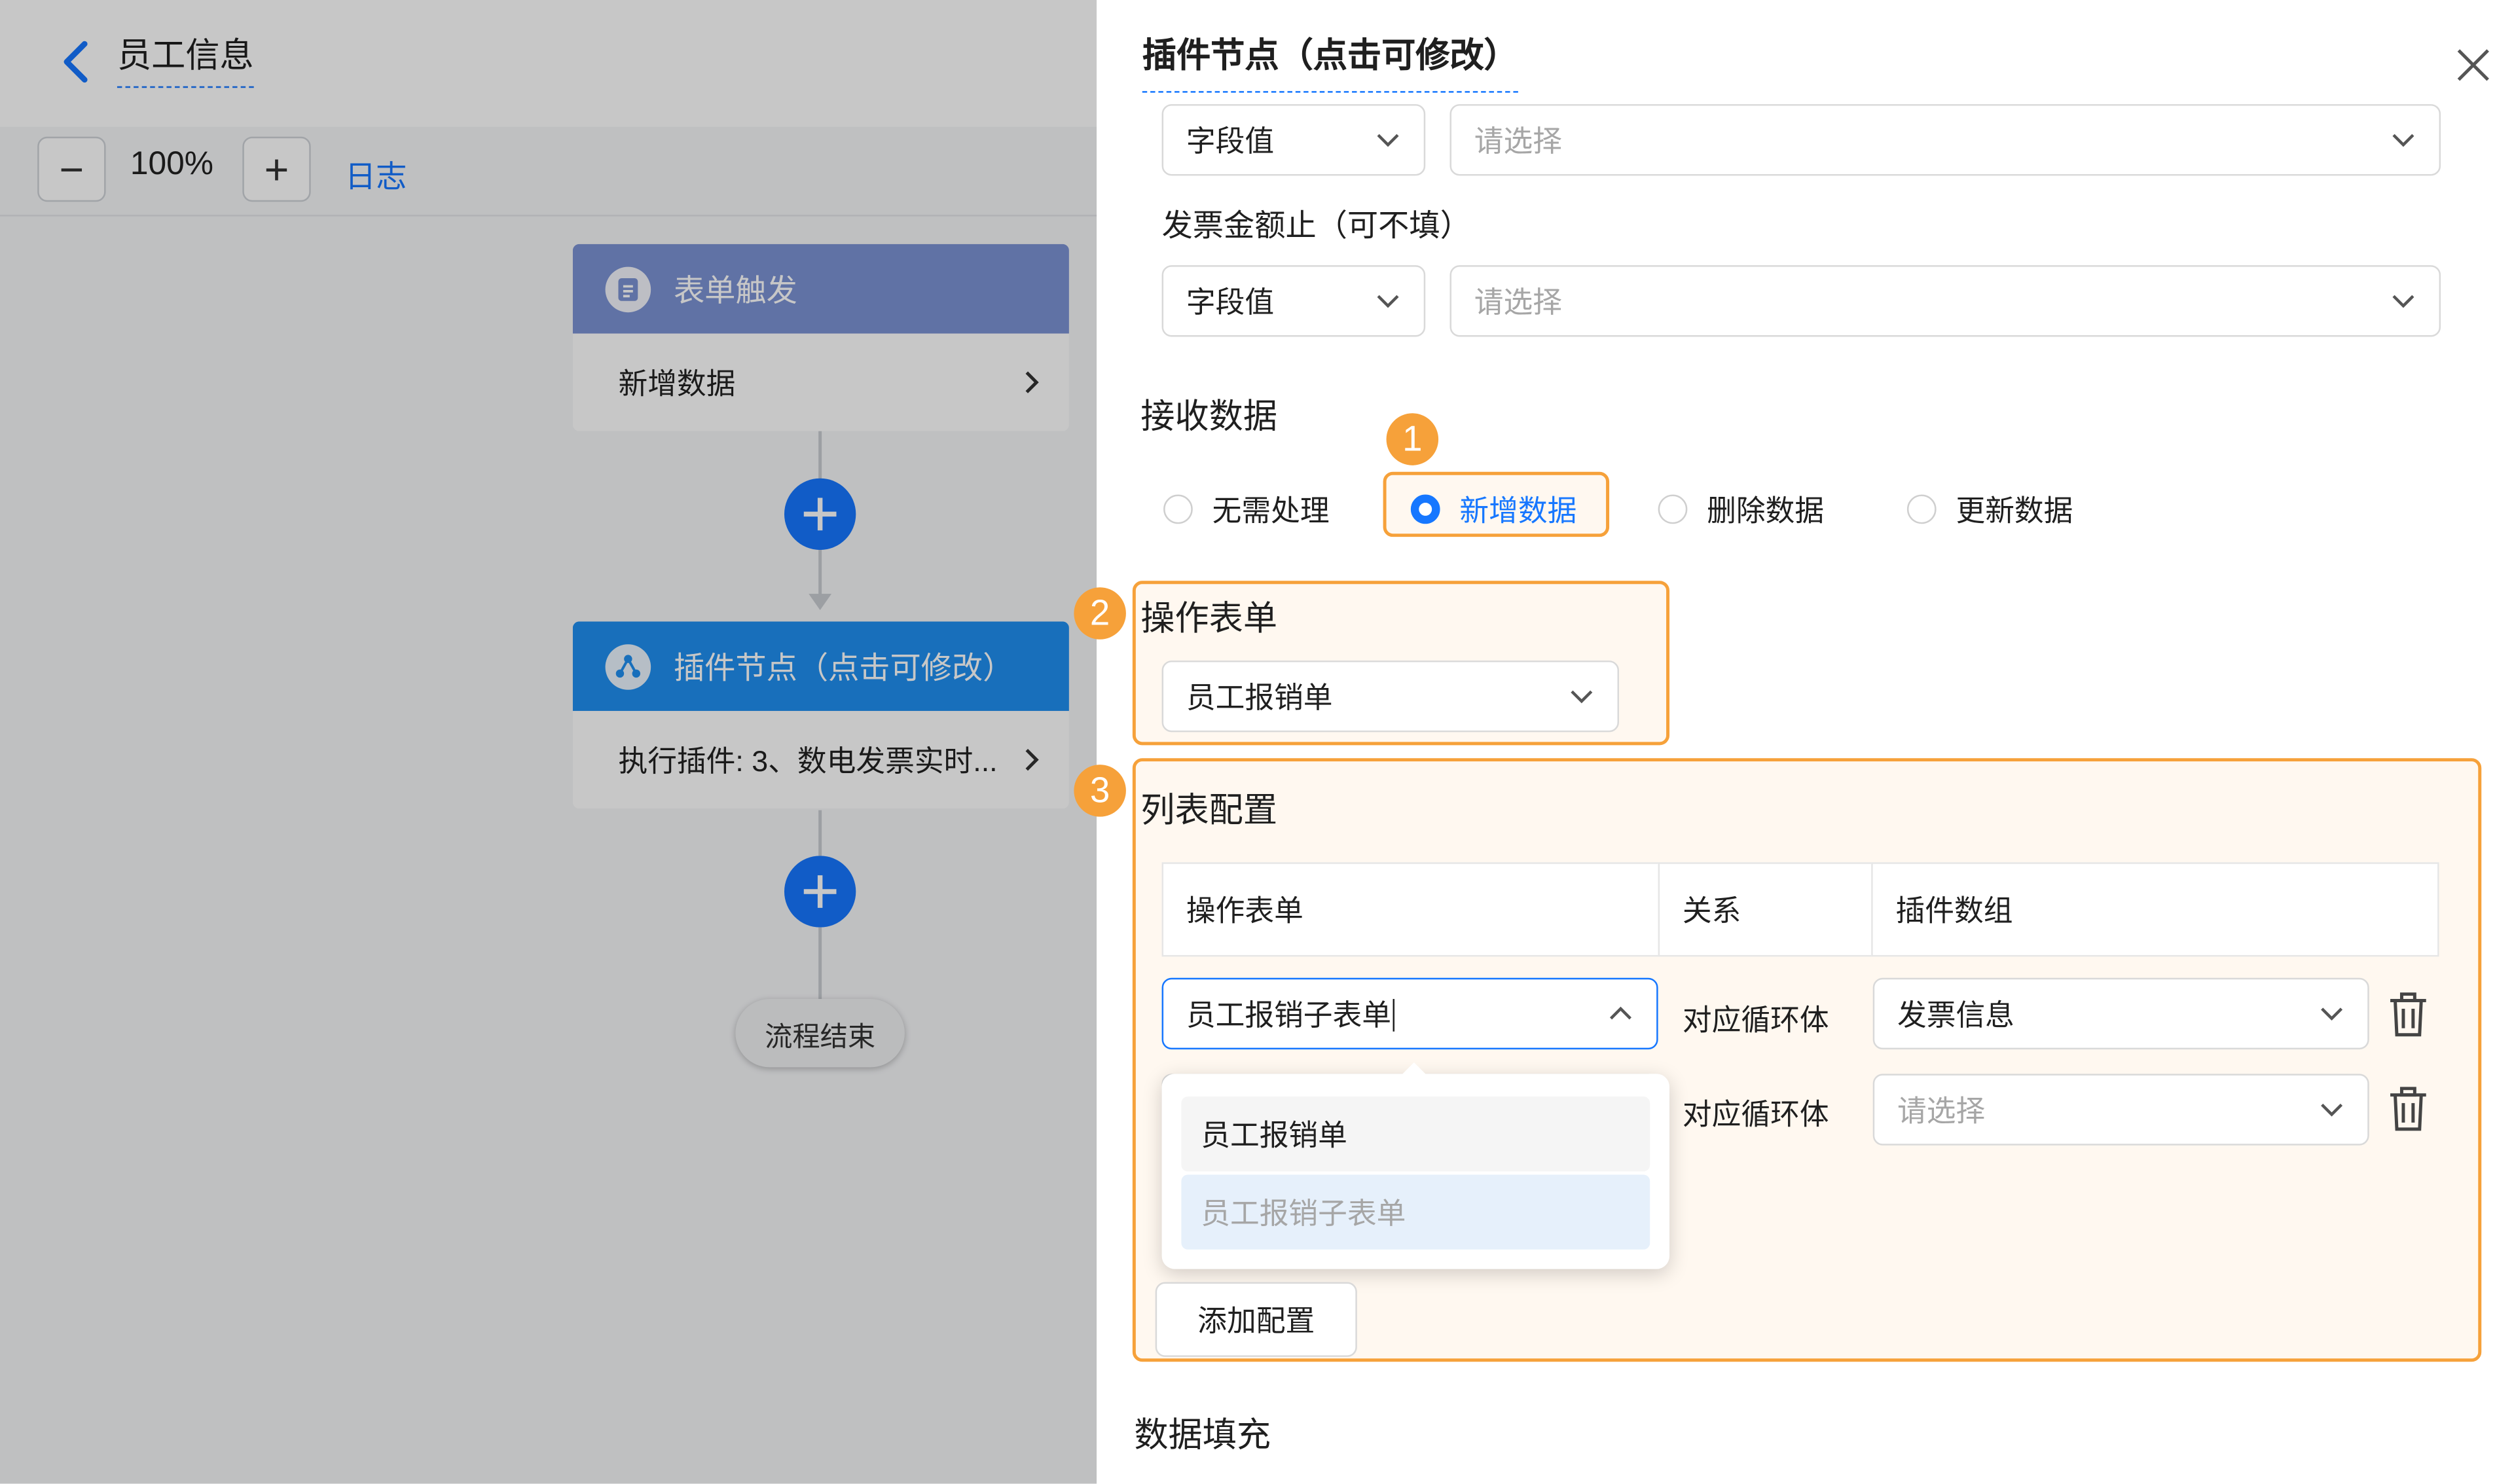  I want to click on radio-circle-checked, so click(1425, 509).